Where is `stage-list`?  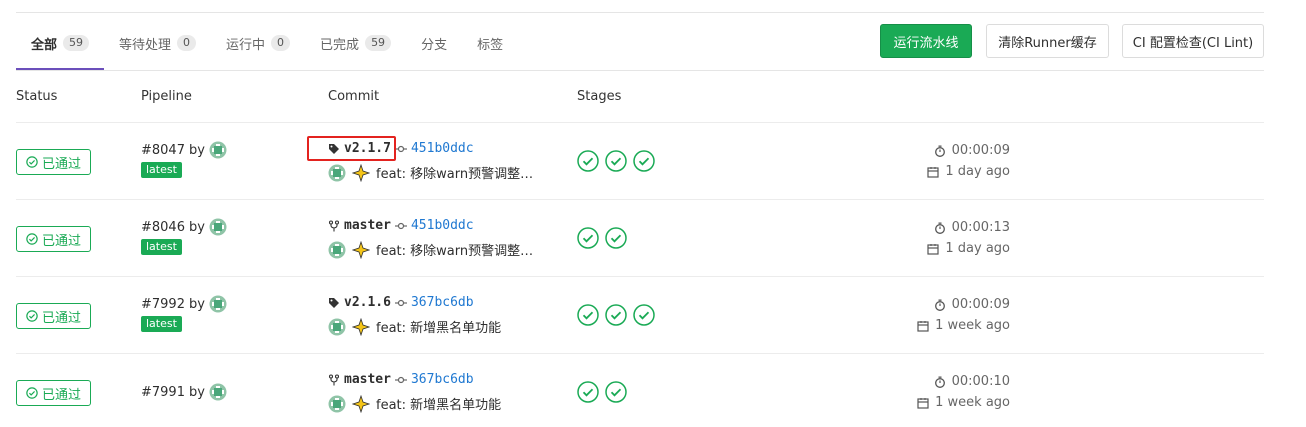
stage-list is located at coordinates (616, 161).